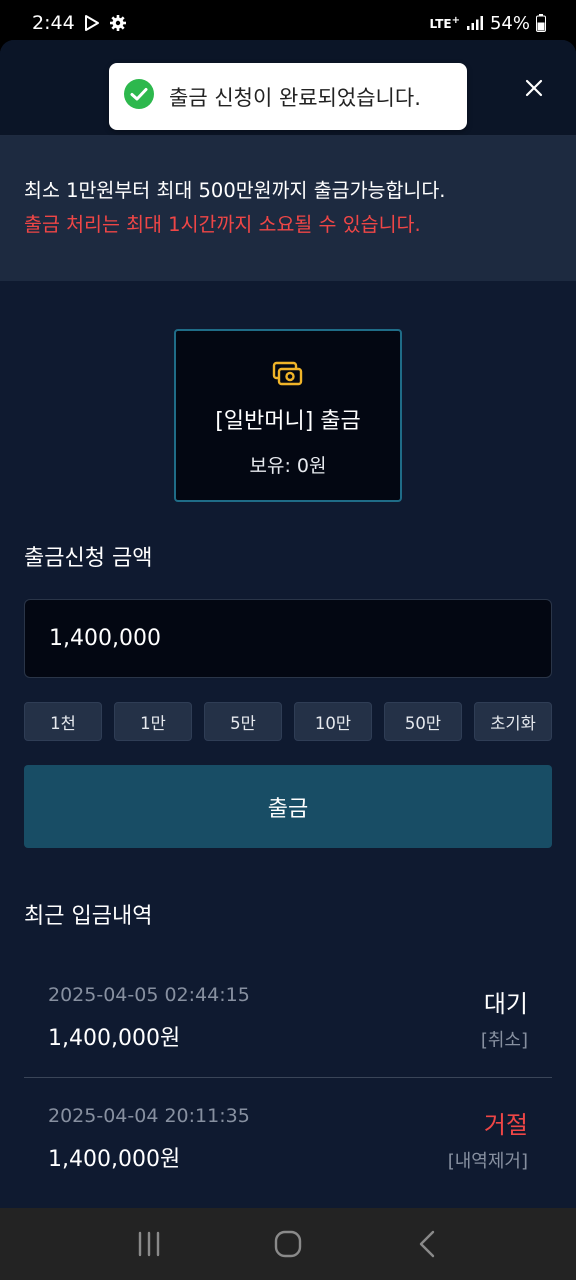  What do you see at coordinates (513, 721) in the screenshot?
I see `reset-button: 초기화` at bounding box center [513, 721].